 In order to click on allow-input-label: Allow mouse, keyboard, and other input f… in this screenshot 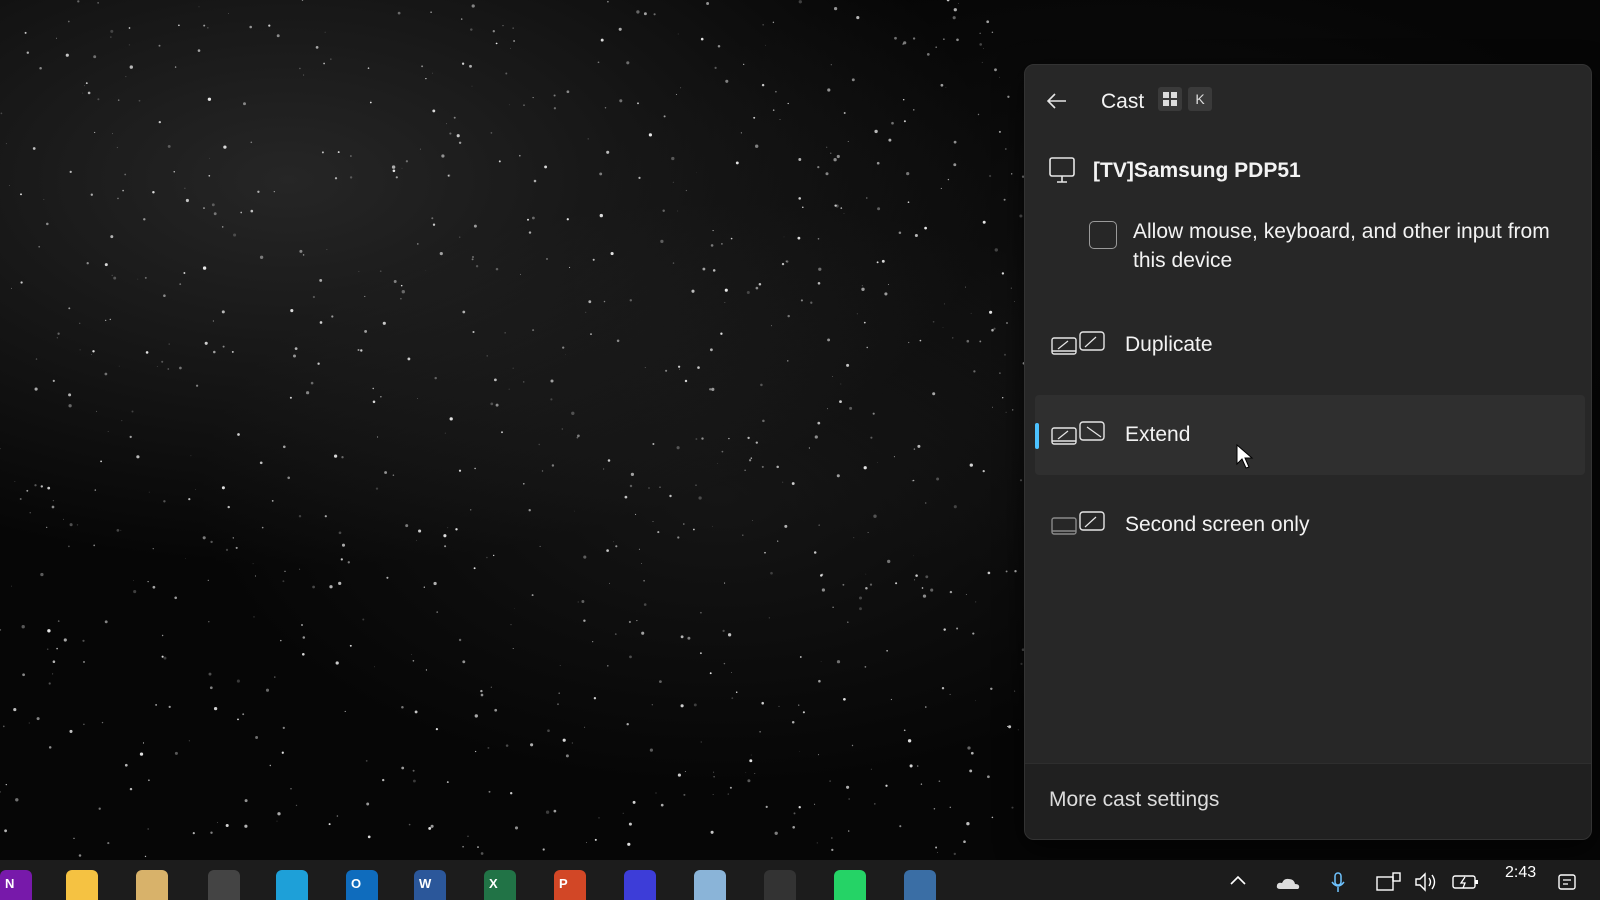, I will do `click(1341, 246)`.